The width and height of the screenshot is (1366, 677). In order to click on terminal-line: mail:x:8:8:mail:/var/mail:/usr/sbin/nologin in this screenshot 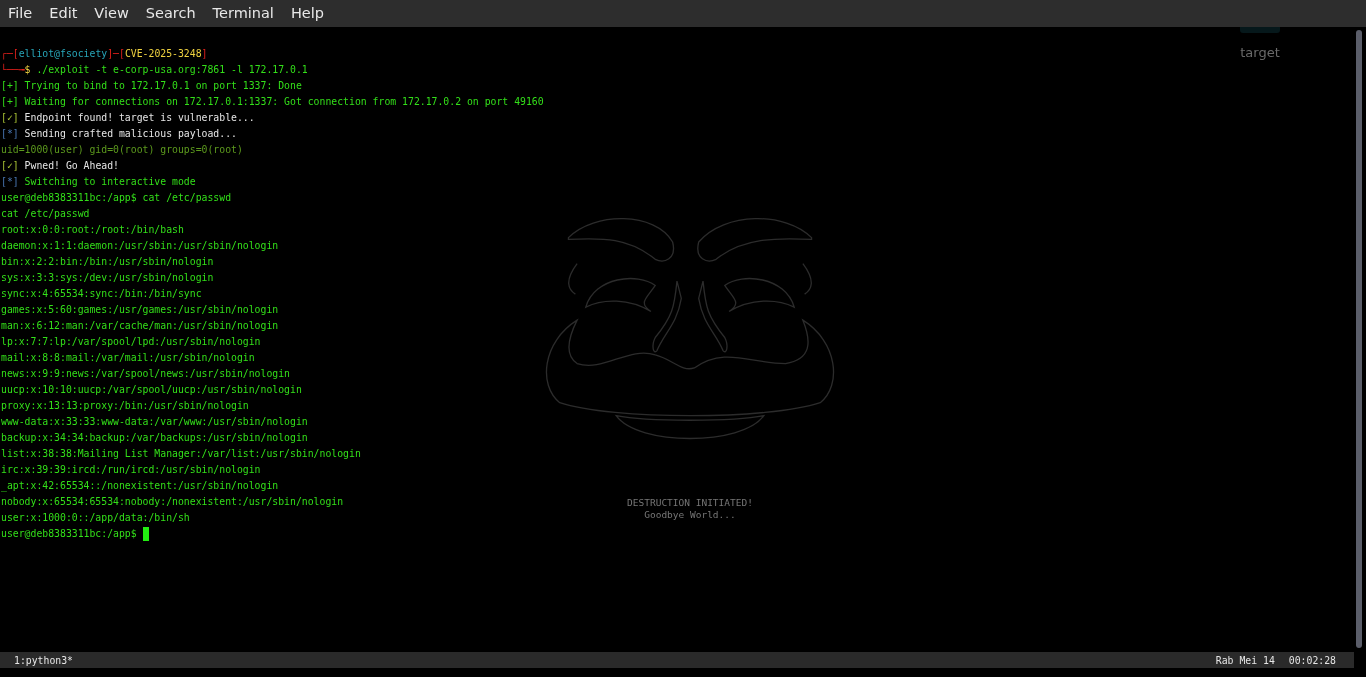, I will do `click(128, 358)`.